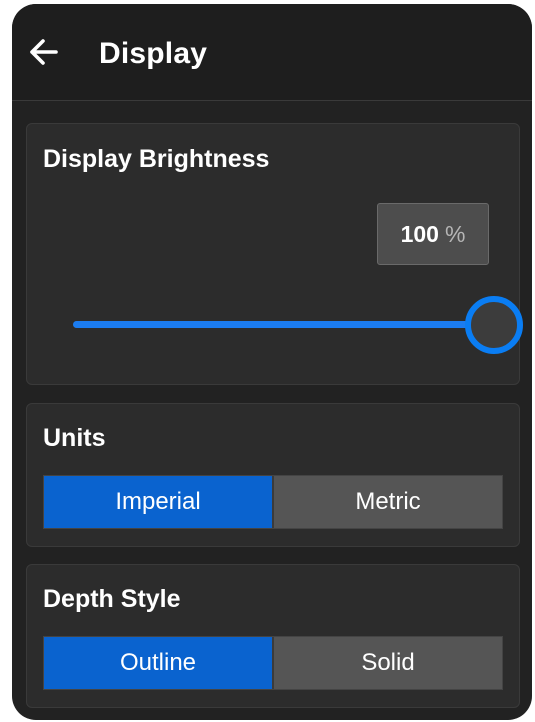 The height and width of the screenshot is (722, 535). Describe the element at coordinates (388, 663) in the screenshot. I see `depth-option-solid: Solid` at that location.